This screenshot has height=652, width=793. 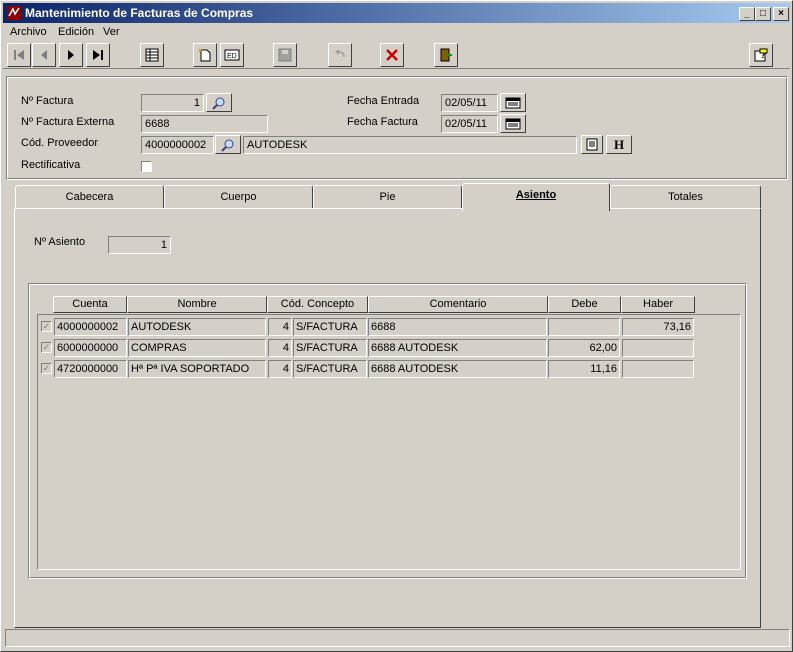 I want to click on tab-cuerpo: Cuerpo, so click(x=238, y=197).